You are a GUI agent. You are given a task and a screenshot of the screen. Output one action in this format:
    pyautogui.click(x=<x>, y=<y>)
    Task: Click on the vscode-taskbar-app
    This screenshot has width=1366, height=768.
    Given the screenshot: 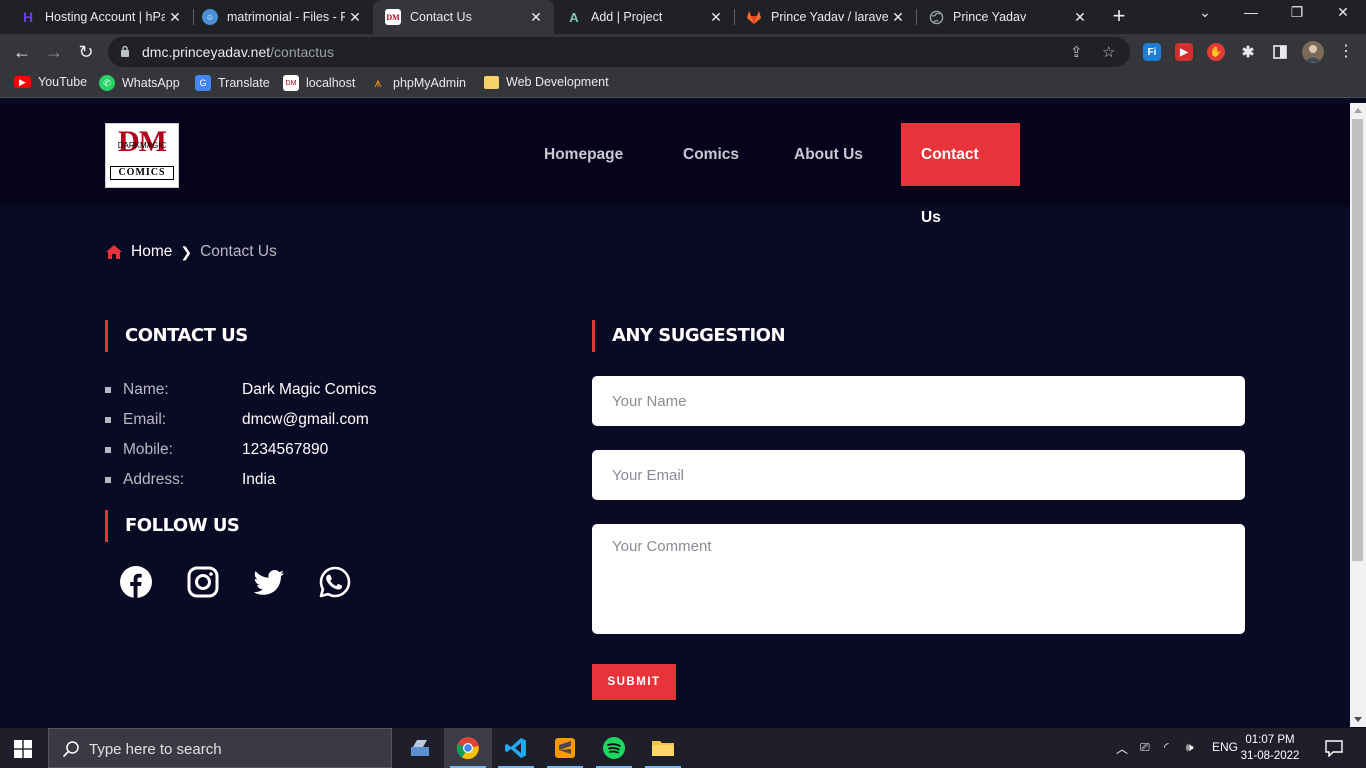 What is the action you would take?
    pyautogui.click(x=516, y=748)
    